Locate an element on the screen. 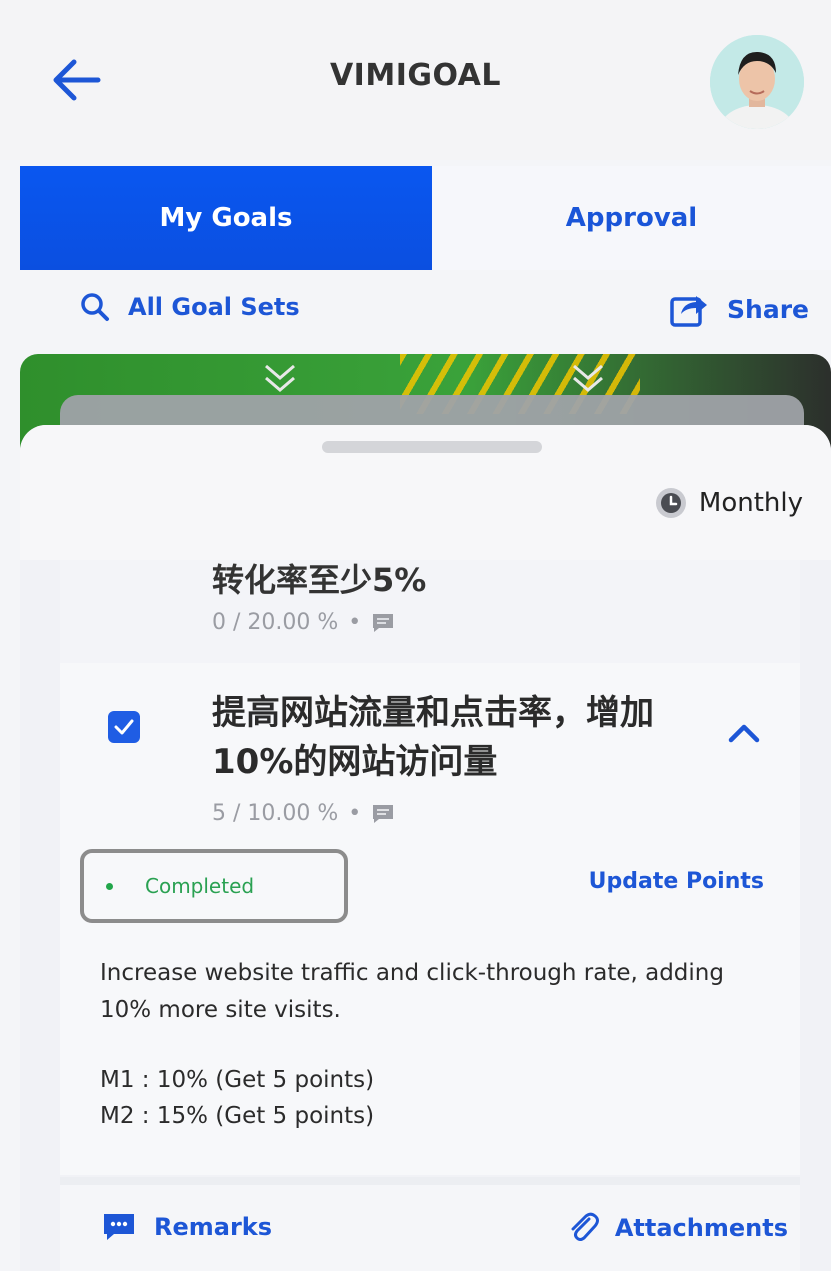 This screenshot has width=831, height=1271. tab-bar: My Goals Approval is located at coordinates (425, 218).